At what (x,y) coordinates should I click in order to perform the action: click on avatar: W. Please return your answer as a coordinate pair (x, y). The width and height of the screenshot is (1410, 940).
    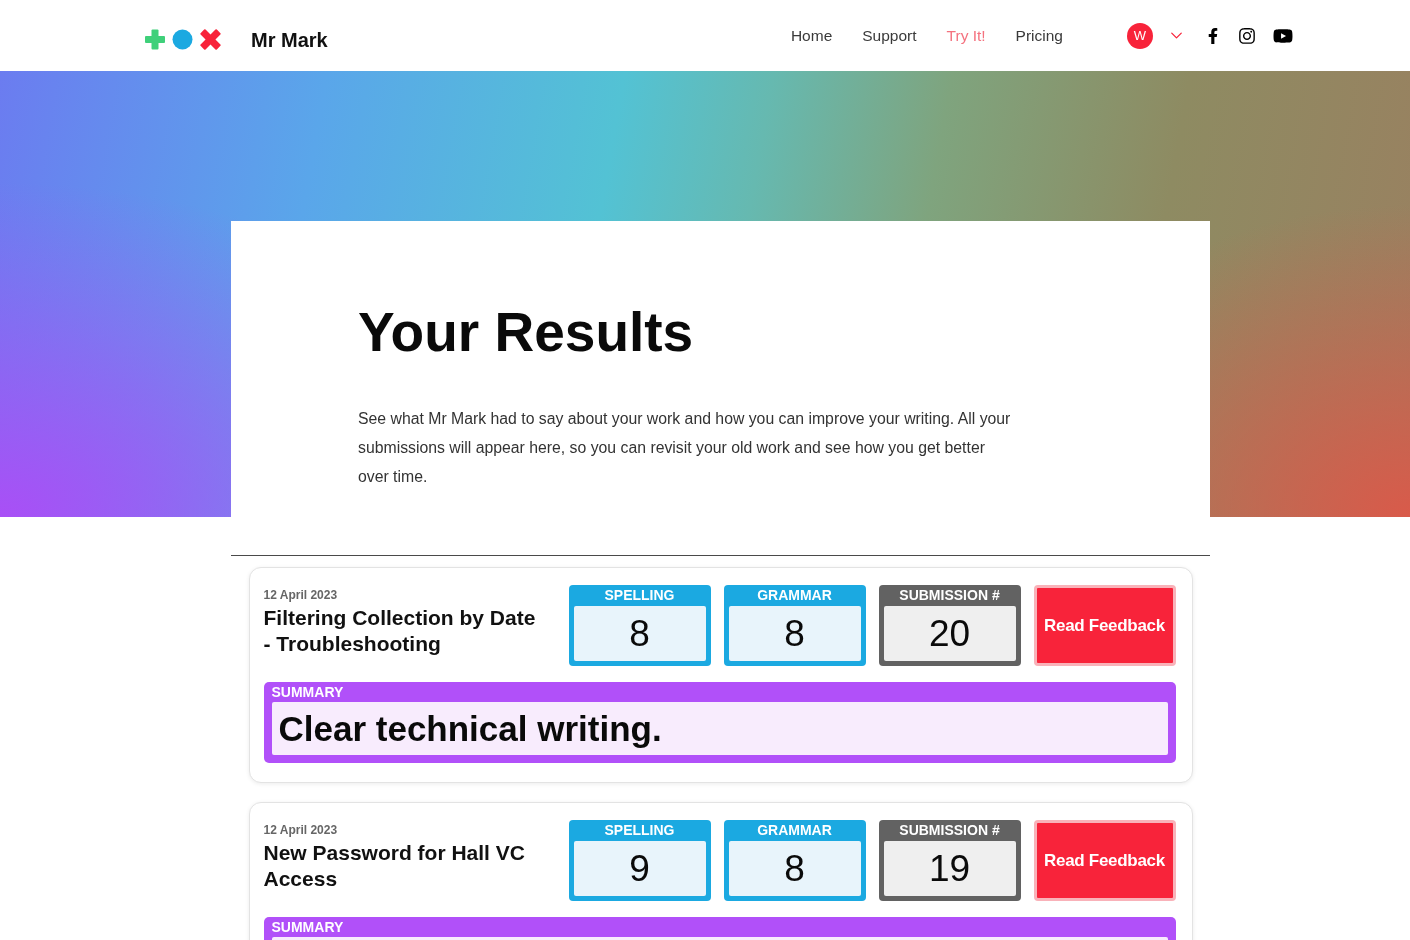
    Looking at the image, I should click on (1140, 35).